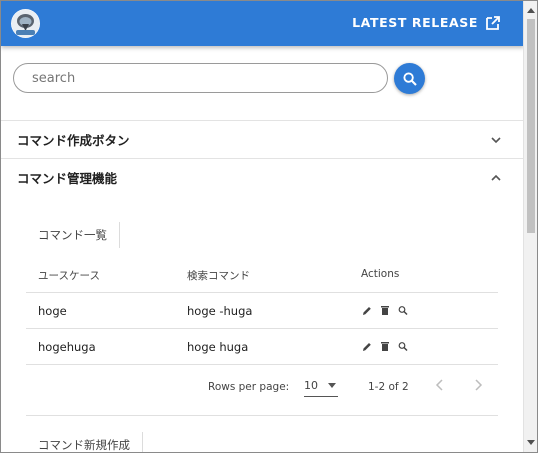 This screenshot has height=453, width=538. I want to click on panel-command-management: コマンド管理機能, so click(262, 177).